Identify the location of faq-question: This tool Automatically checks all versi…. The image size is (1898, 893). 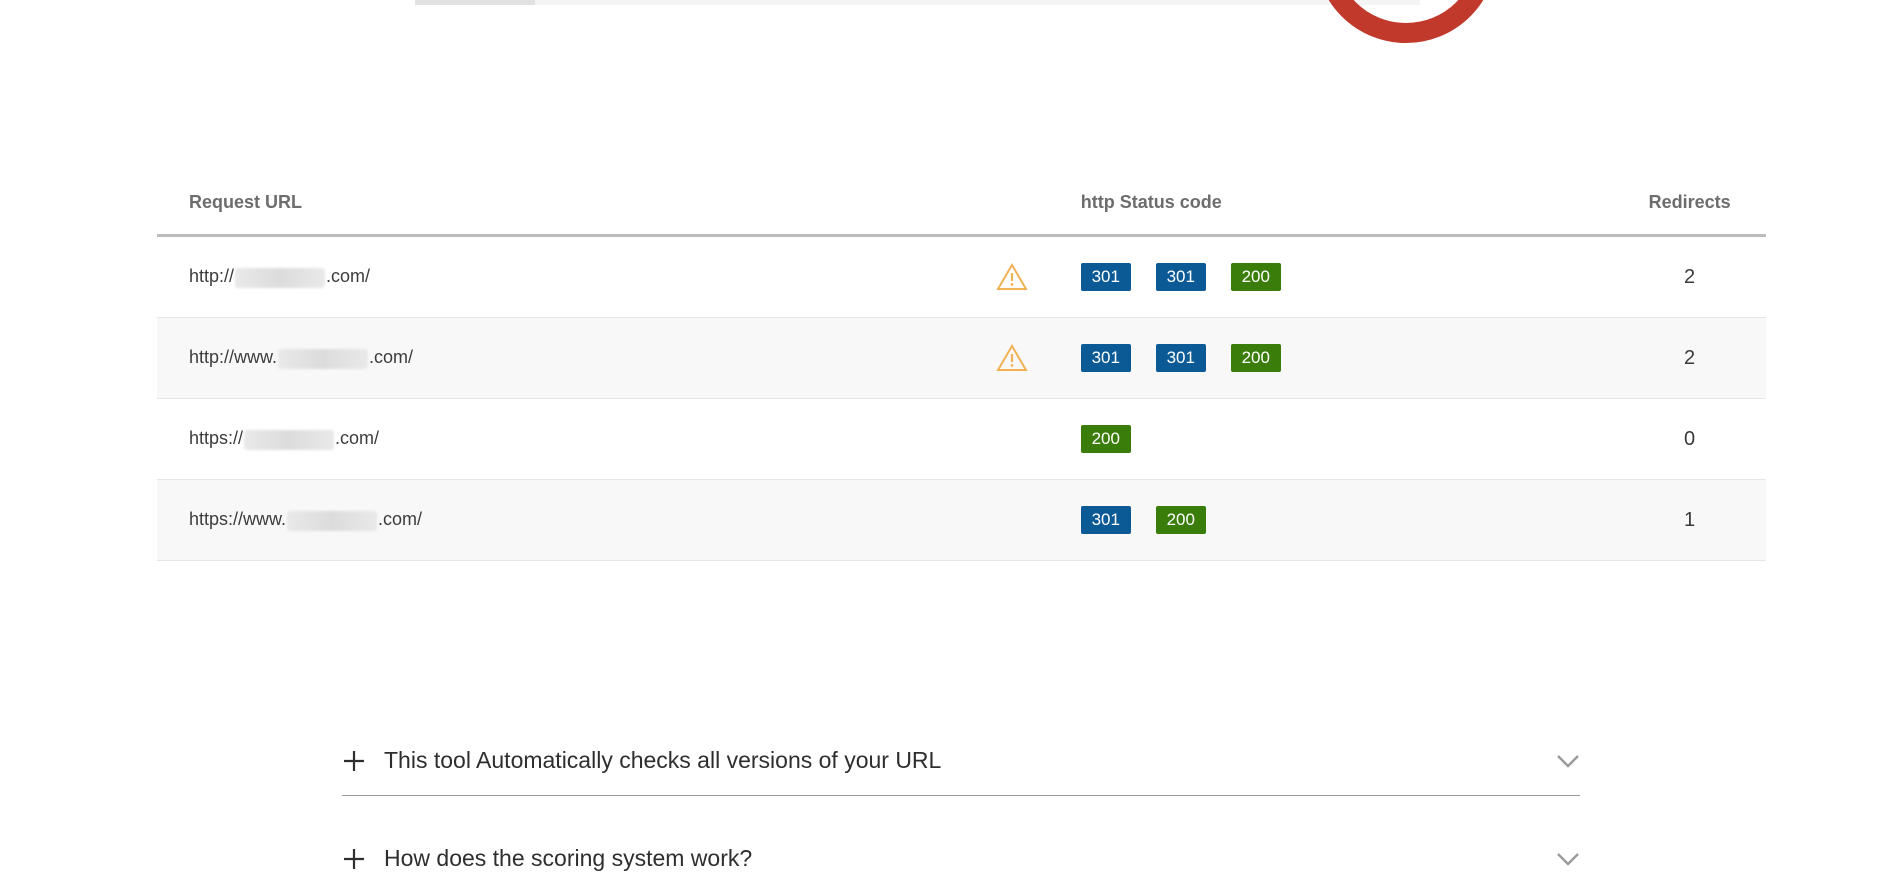
(663, 760).